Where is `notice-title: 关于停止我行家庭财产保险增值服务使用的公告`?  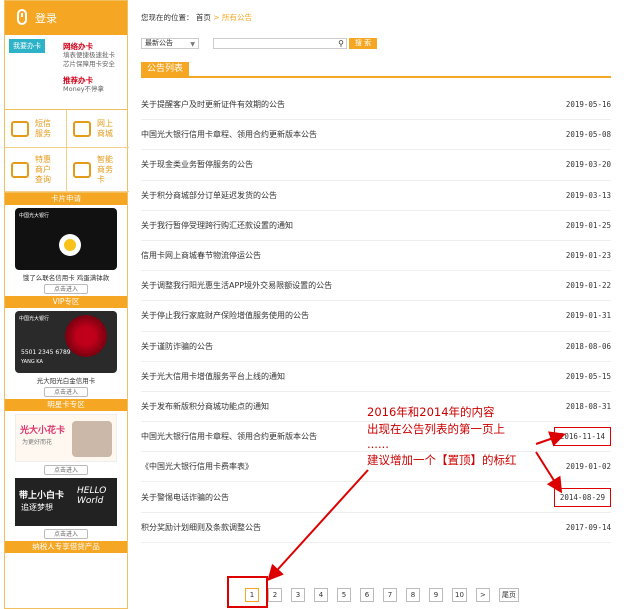 notice-title: 关于停止我行家庭财产保险增值服务使用的公告 is located at coordinates (225, 315).